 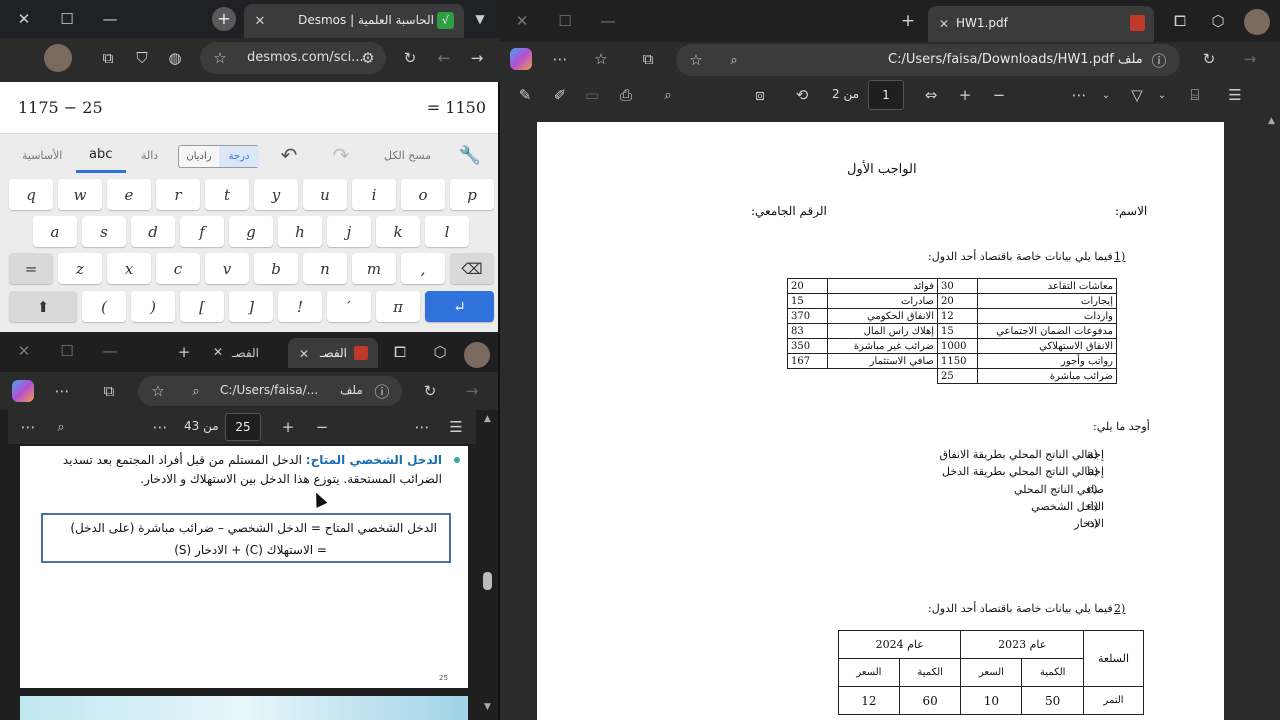 I want to click on scroll-down-icon: ▼, so click(x=487, y=707).